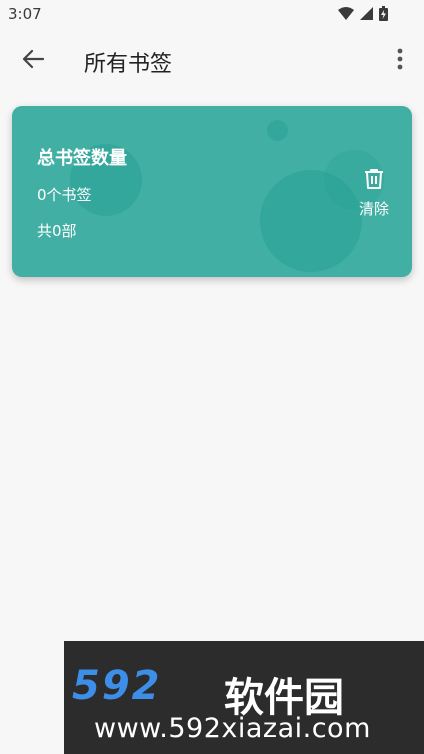  I want to click on status-time: 3:07, so click(25, 14).